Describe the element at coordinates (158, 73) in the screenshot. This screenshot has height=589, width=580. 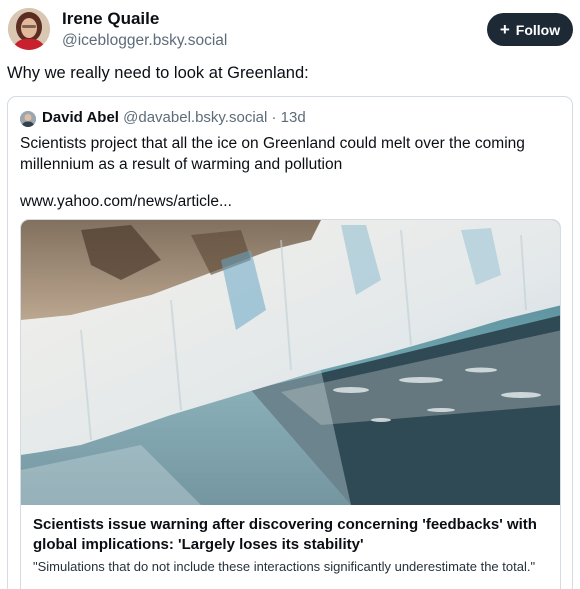
I see `post-text: Why we really need to look at Greenland:` at that location.